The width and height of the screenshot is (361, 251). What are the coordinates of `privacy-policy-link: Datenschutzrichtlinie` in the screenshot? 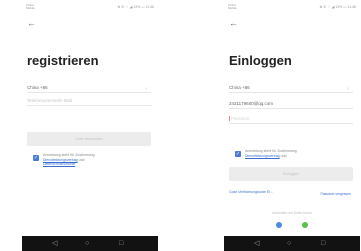 It's located at (59, 164).